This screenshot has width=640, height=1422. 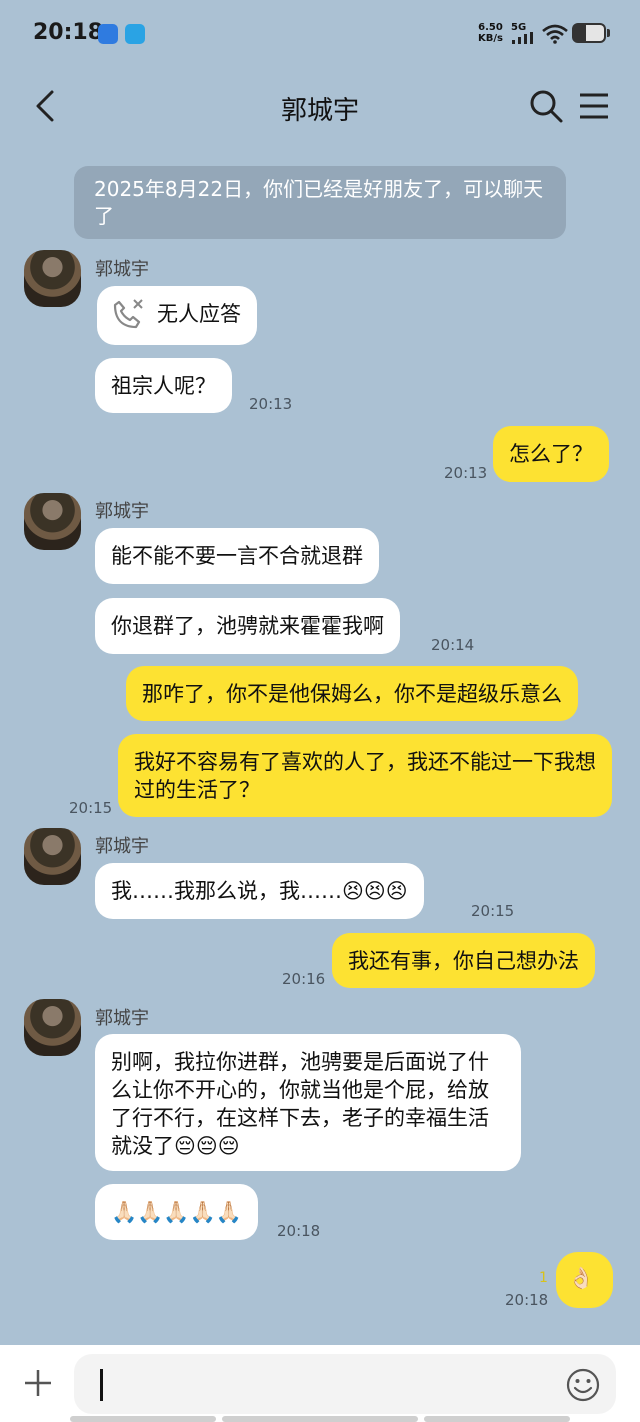 I want to click on search-icon, so click(x=546, y=106).